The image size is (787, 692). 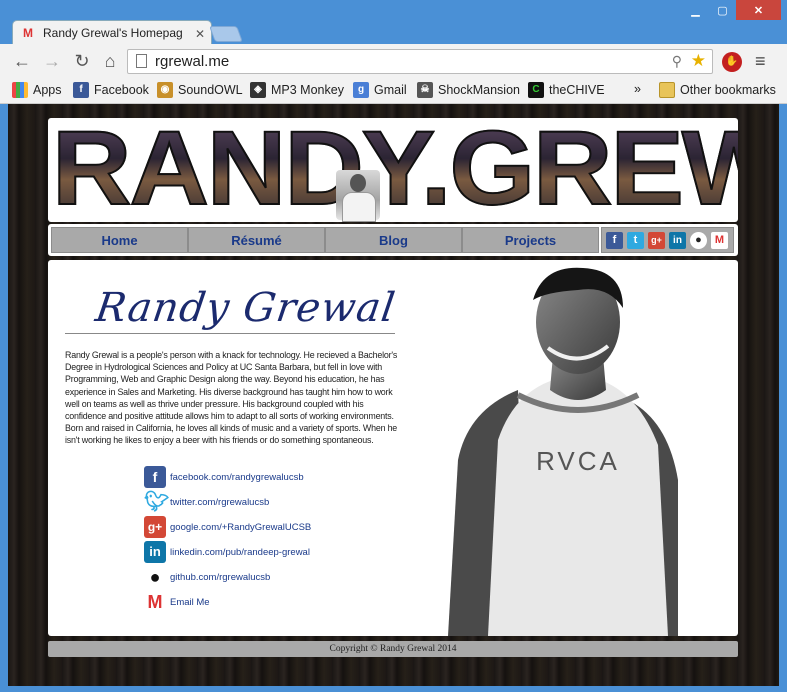 What do you see at coordinates (578, 461) in the screenshot?
I see `shirt-logo-text: RVCA` at bounding box center [578, 461].